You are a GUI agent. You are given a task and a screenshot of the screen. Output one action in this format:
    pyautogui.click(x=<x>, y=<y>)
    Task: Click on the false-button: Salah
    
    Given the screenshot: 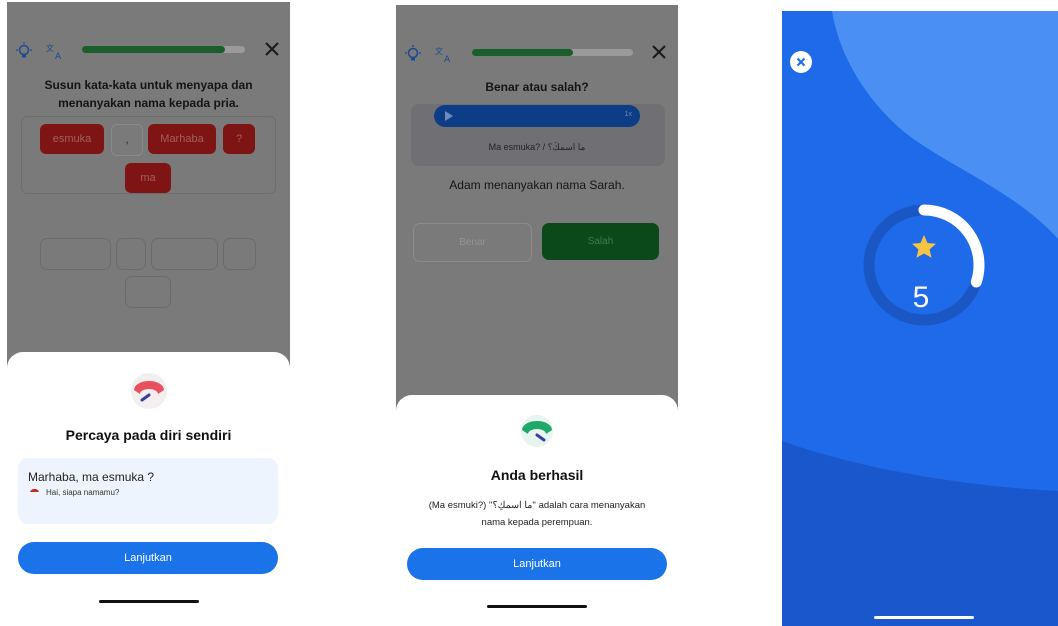 What is the action you would take?
    pyautogui.click(x=600, y=241)
    